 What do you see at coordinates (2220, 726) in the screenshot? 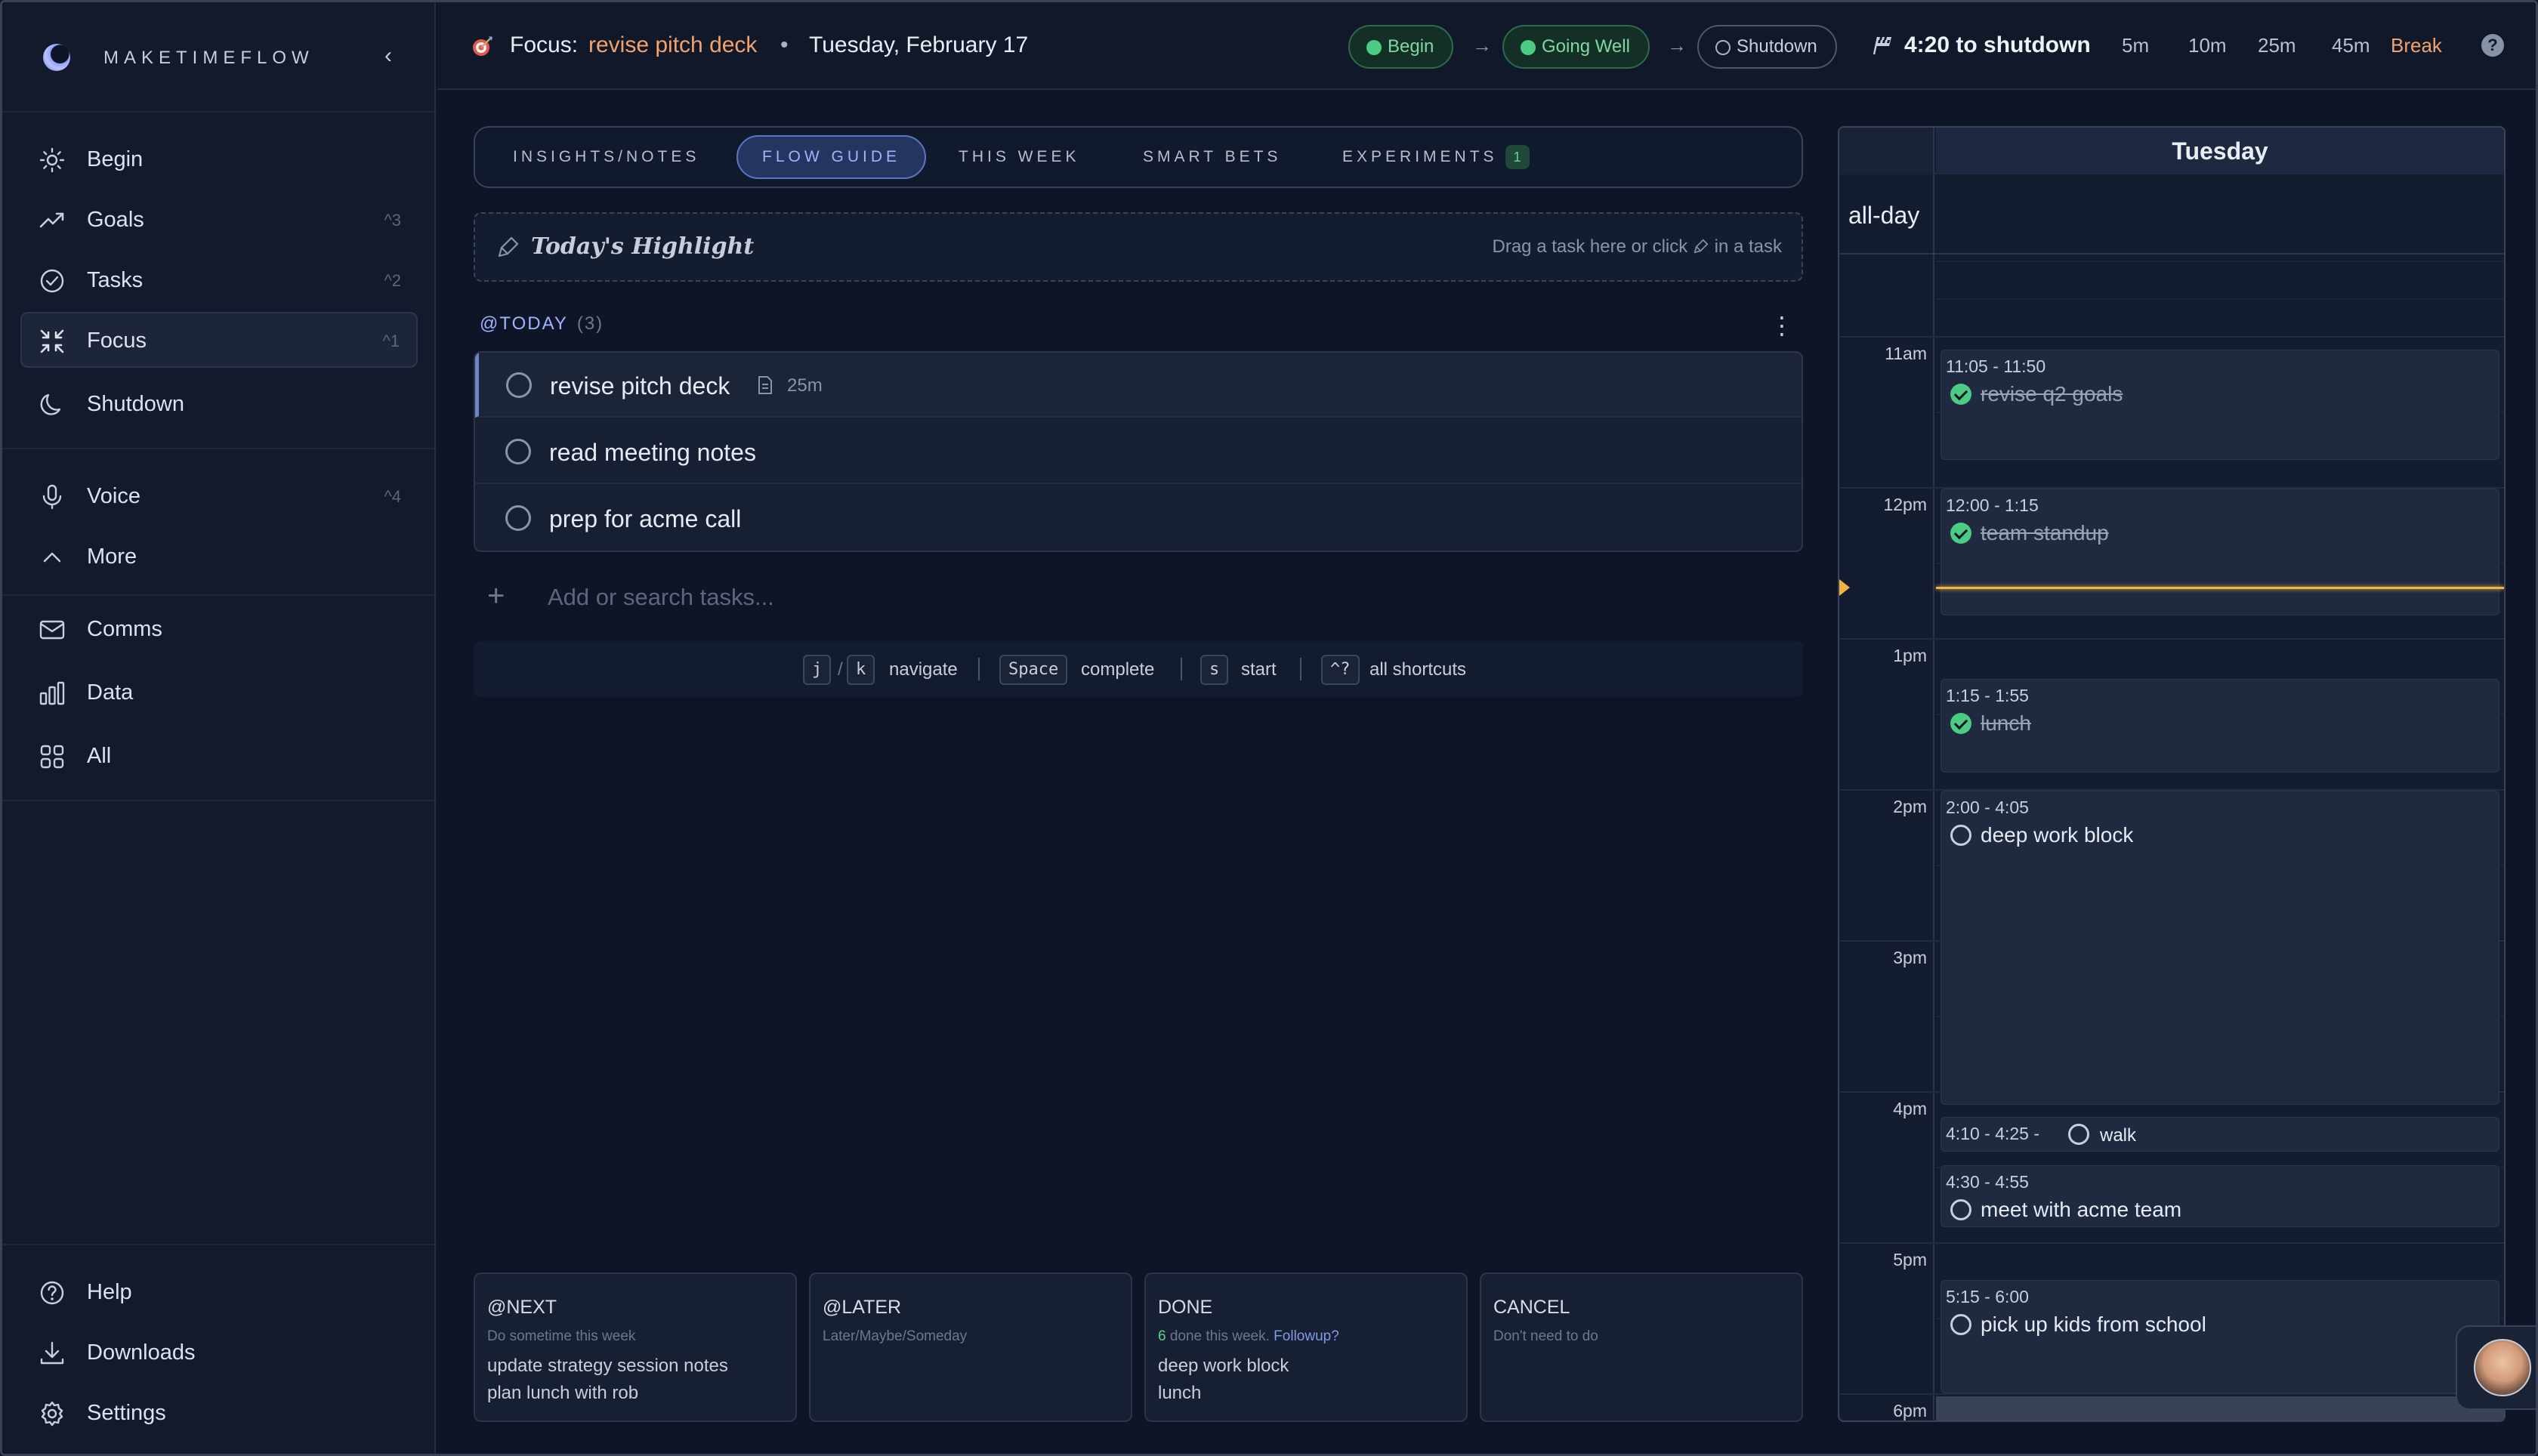
I see `calendar-event: 1:15 - 1:55 lunch` at bounding box center [2220, 726].